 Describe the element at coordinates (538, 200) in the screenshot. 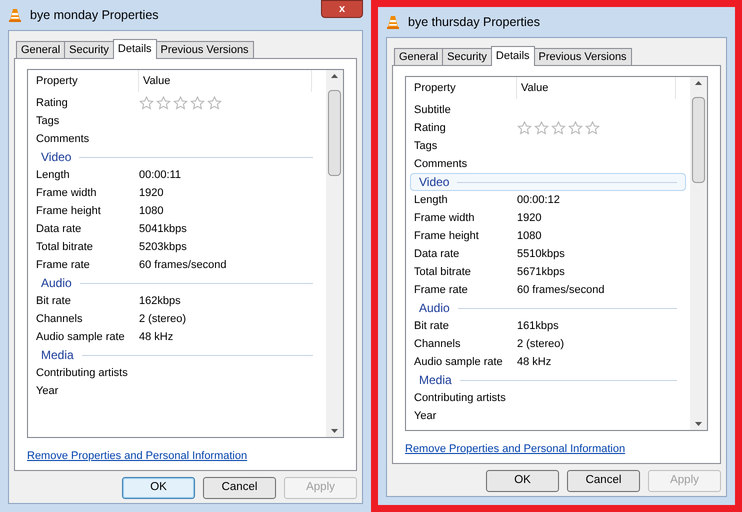

I see `property-value: 00:00:12` at that location.